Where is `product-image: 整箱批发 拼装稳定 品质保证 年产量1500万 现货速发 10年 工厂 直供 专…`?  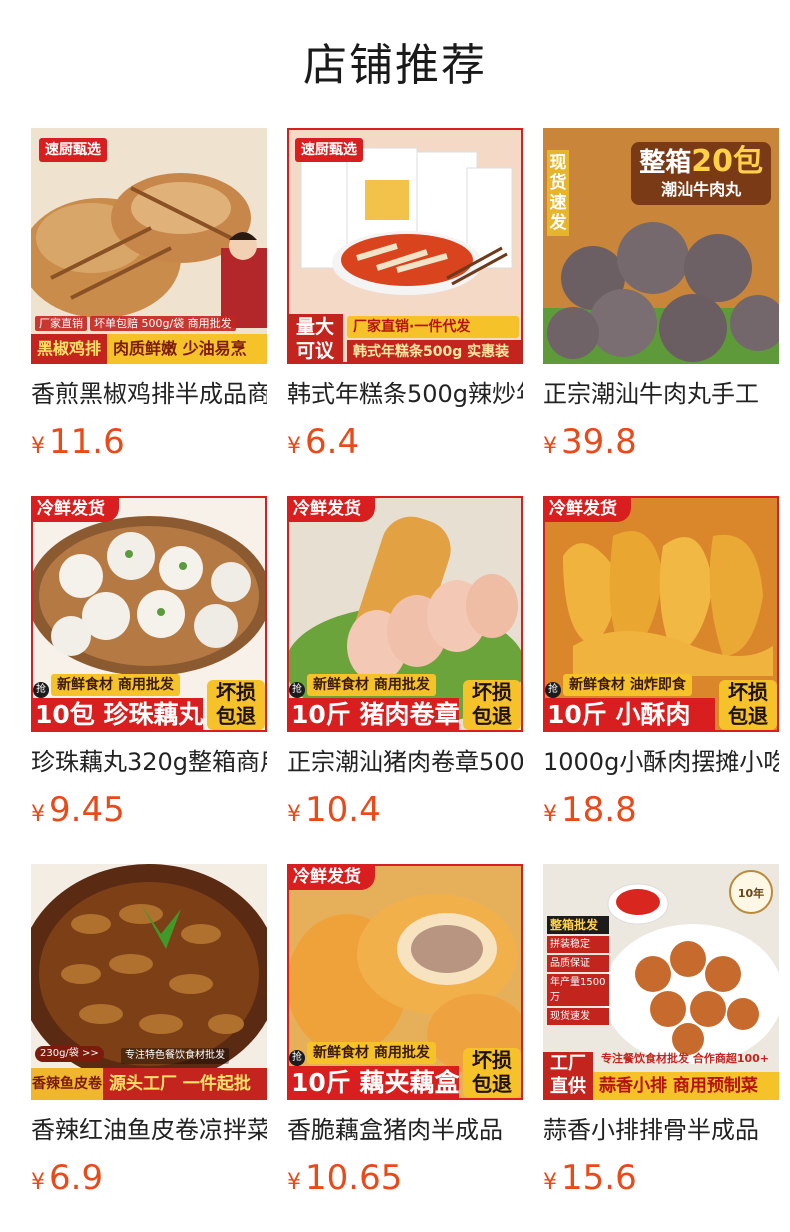
product-image: 整箱批发 拼装稳定 品质保证 年产量1500万 现货速发 10年 工厂 直供 专… is located at coordinates (661, 982).